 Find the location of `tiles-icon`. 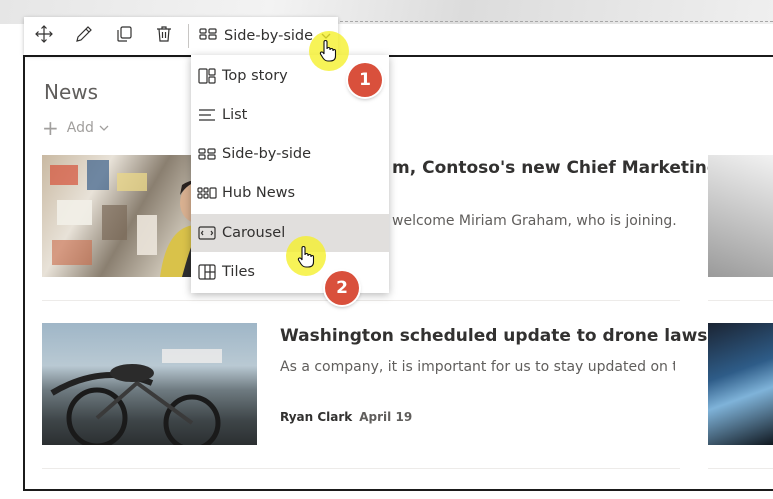

tiles-icon is located at coordinates (207, 272).